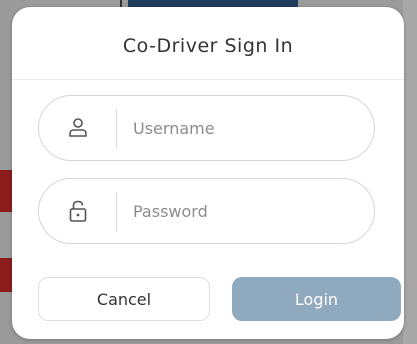 The image size is (417, 344). I want to click on background-right-panel, so click(410, 172).